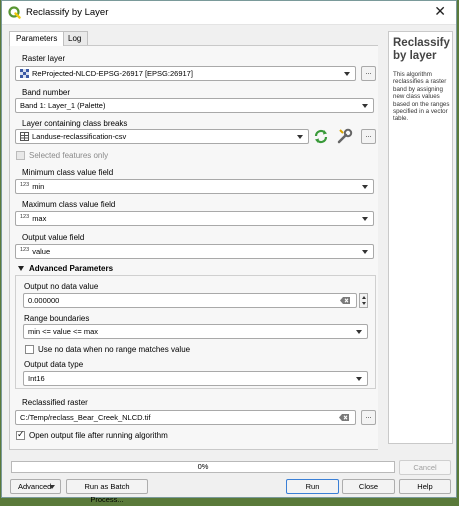  I want to click on min-field-label: Minimum class value field, so click(68, 172).